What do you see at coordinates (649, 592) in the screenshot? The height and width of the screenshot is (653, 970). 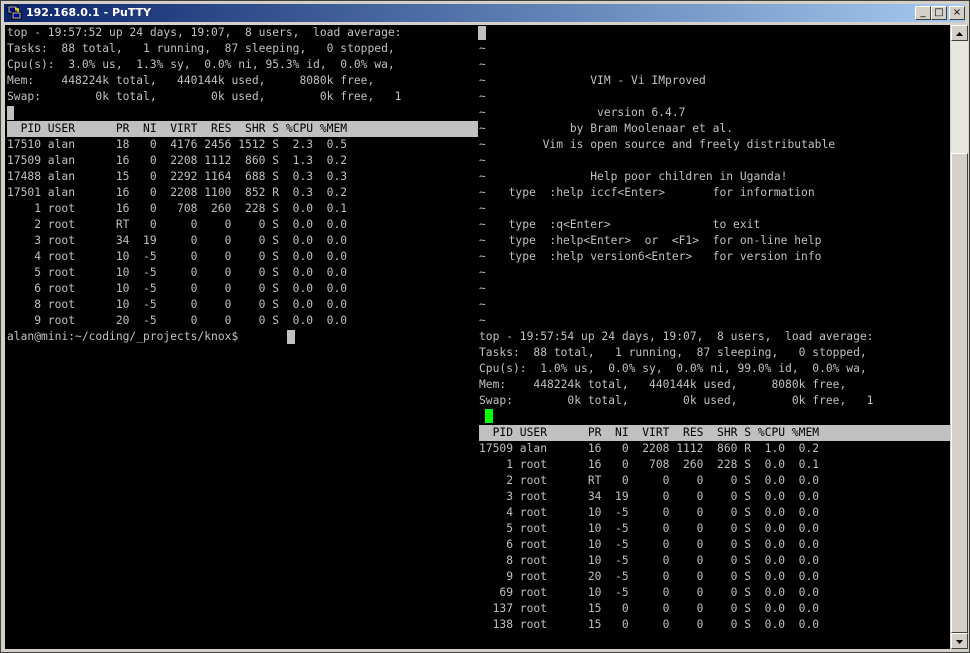 I see `process-row-right: 69 root 10 -5 0 0 0 S 0.0 0.0` at bounding box center [649, 592].